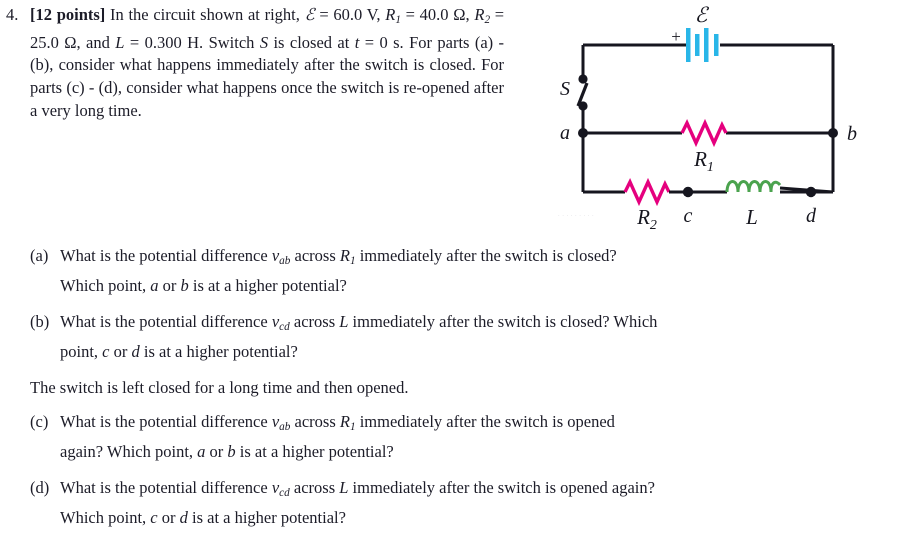 The width and height of the screenshot is (901, 542). I want to click on r2-symbol: R2, so click(482, 16).